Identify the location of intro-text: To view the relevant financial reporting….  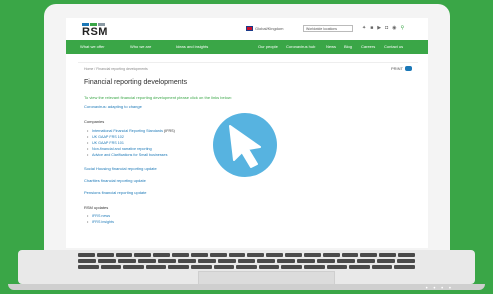
(158, 97).